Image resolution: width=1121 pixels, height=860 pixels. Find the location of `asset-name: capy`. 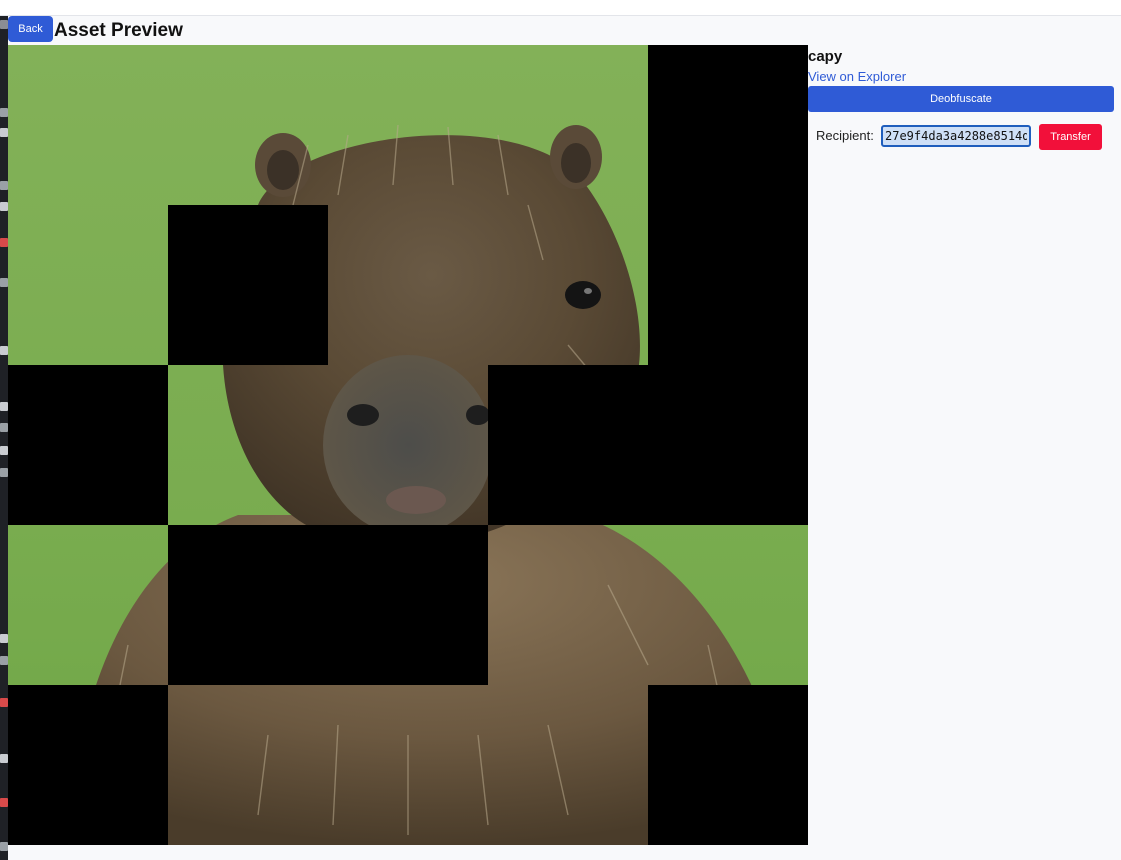

asset-name: capy is located at coordinates (825, 56).